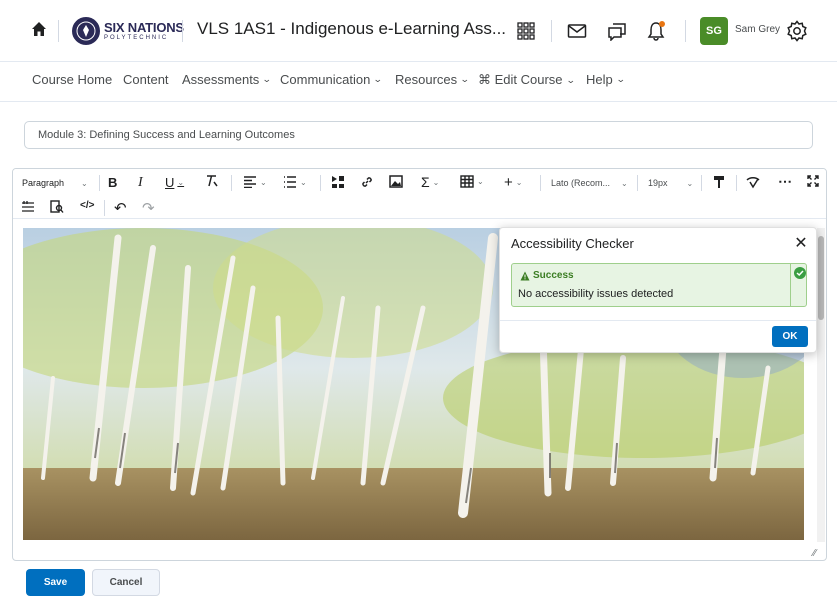 The image size is (837, 600). What do you see at coordinates (221, 79) in the screenshot?
I see `nav-label: Assessments` at bounding box center [221, 79].